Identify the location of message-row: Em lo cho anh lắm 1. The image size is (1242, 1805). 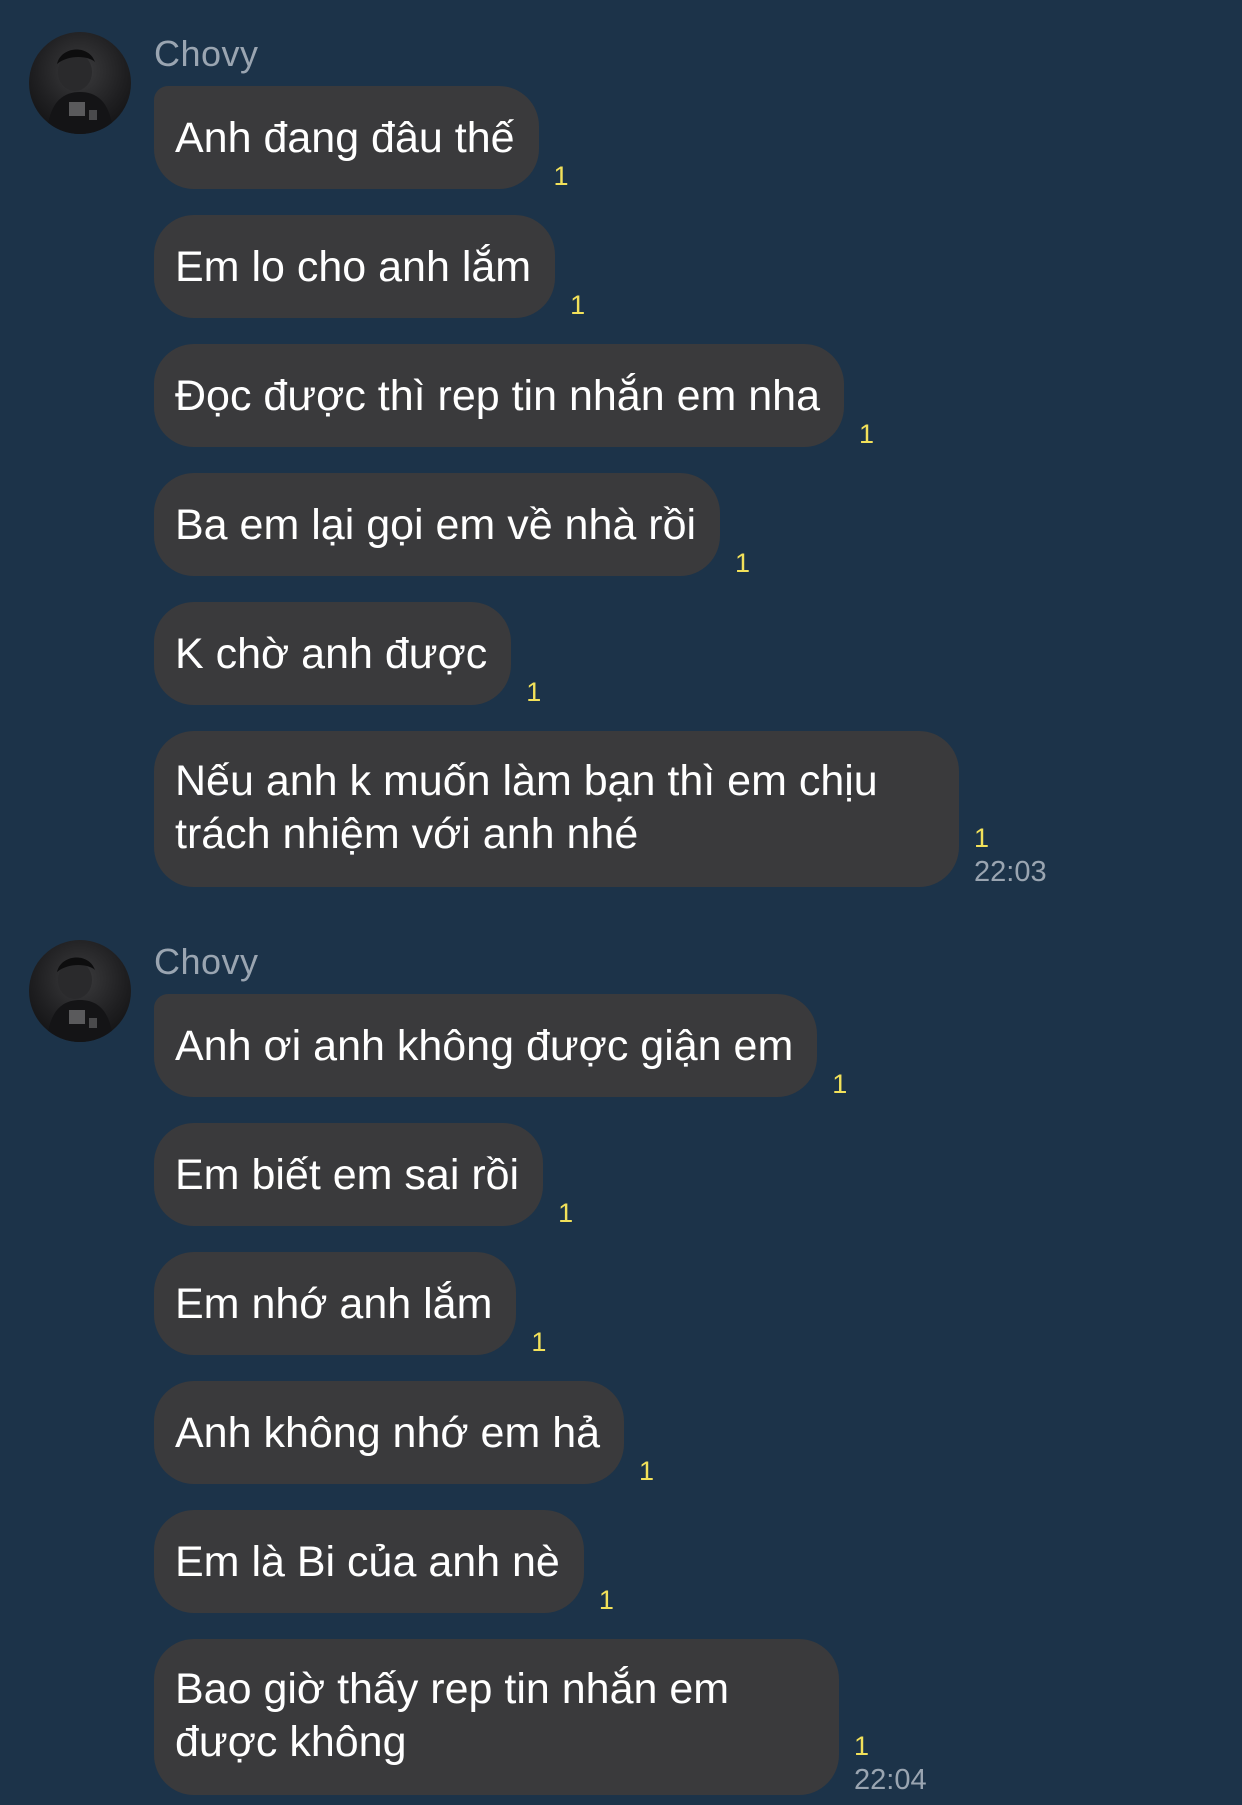
(369, 267).